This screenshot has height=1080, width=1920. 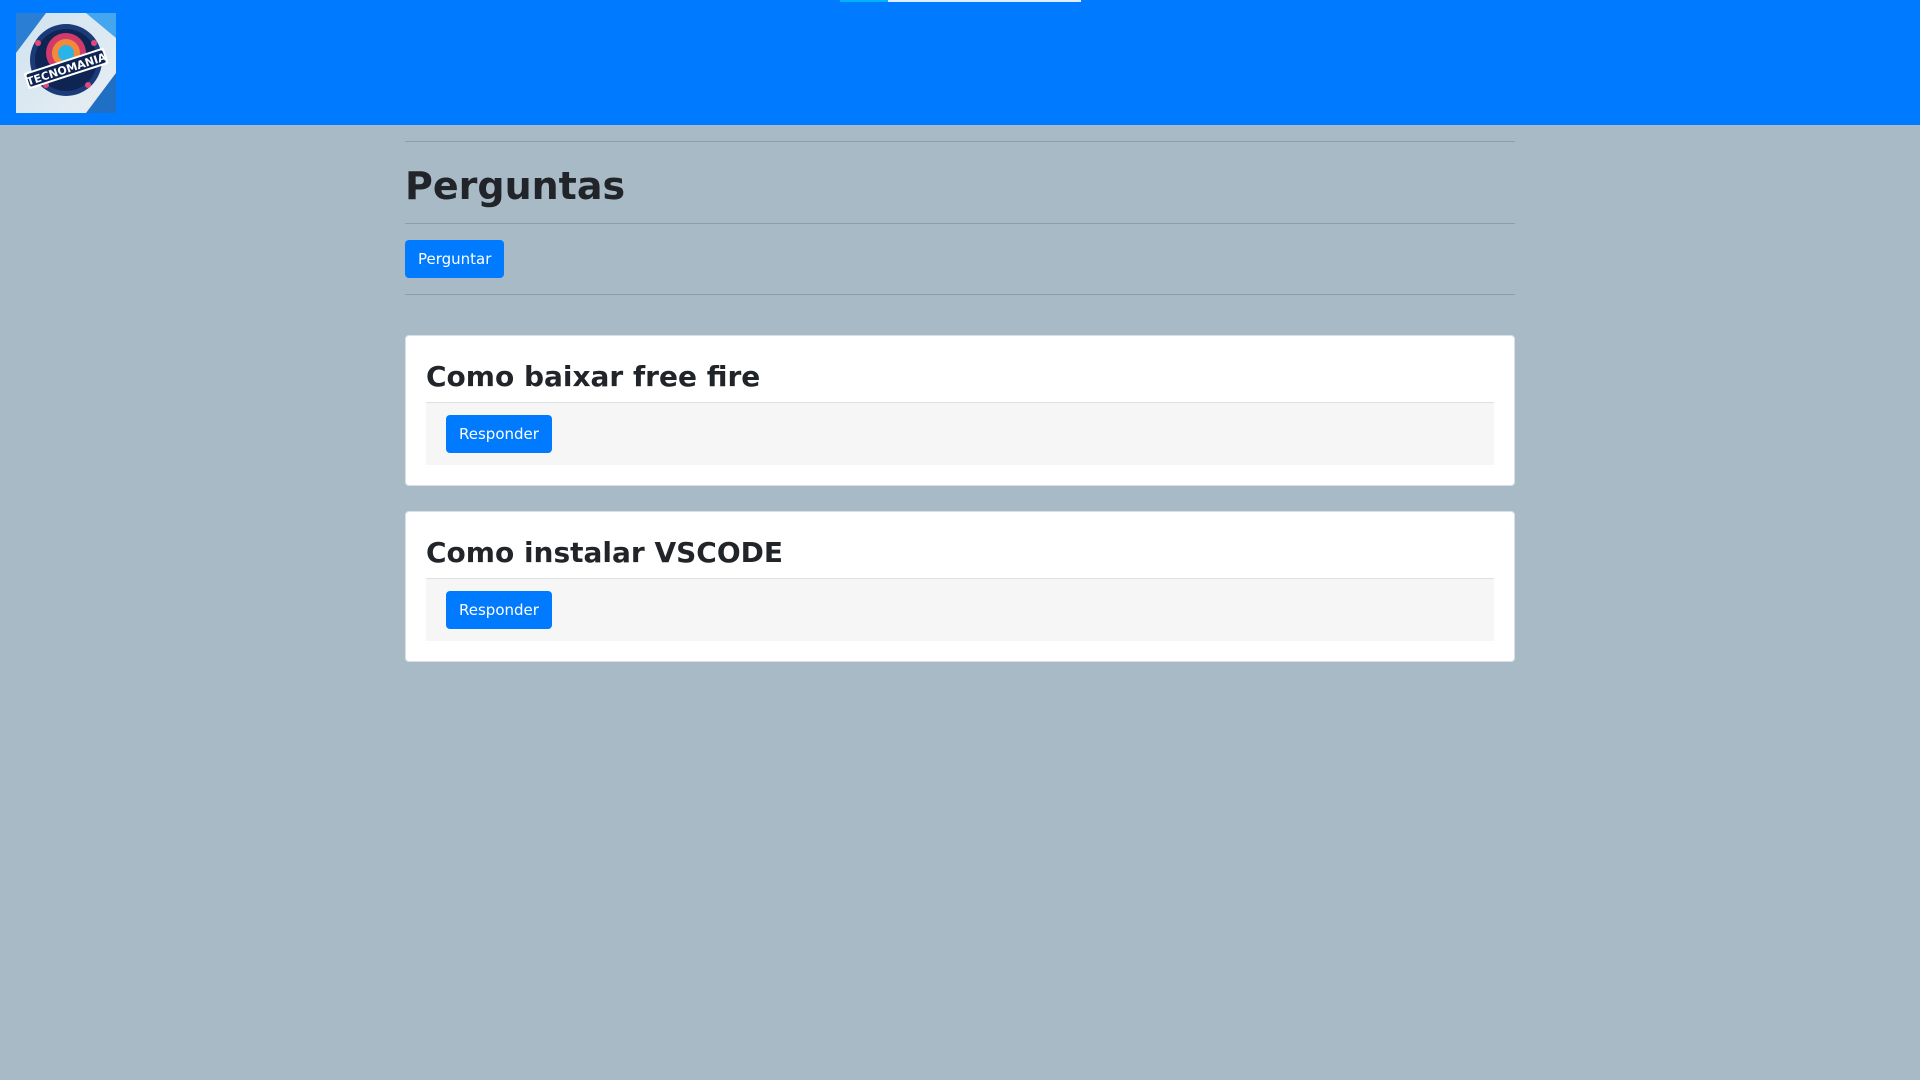 What do you see at coordinates (960, 62) in the screenshot?
I see `top-navbar: TECNOMANIA` at bounding box center [960, 62].